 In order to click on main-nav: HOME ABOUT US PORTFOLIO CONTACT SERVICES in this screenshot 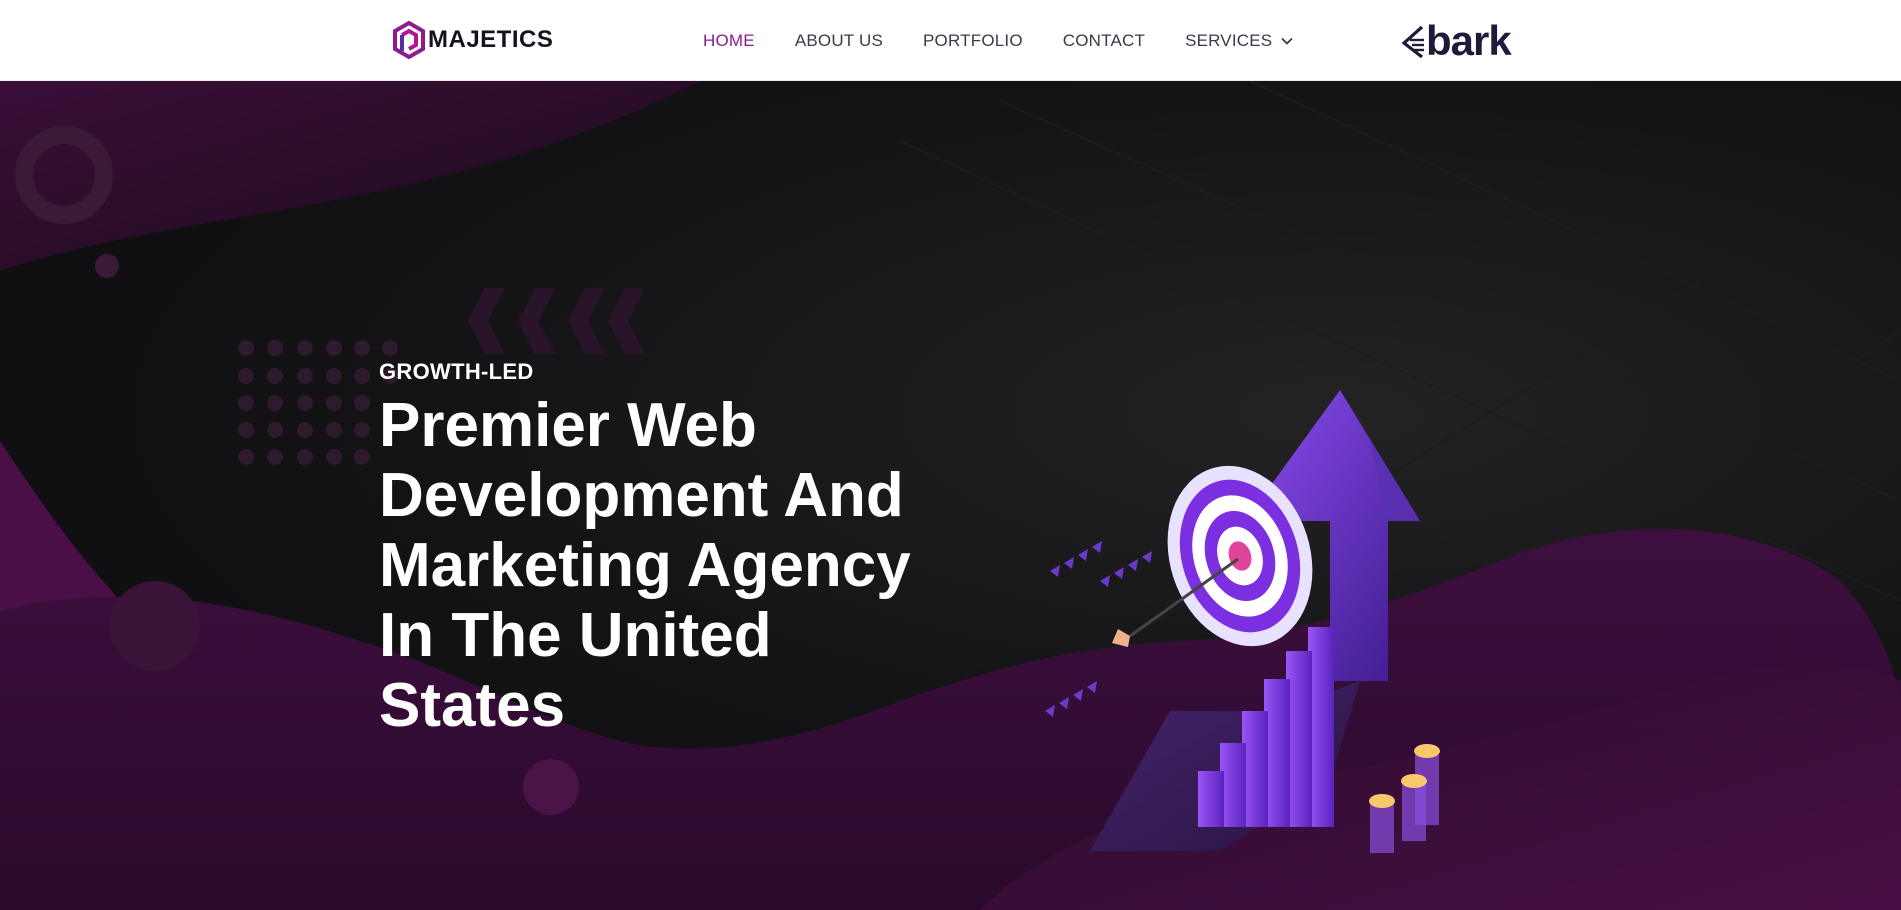, I will do `click(1018, 40)`.